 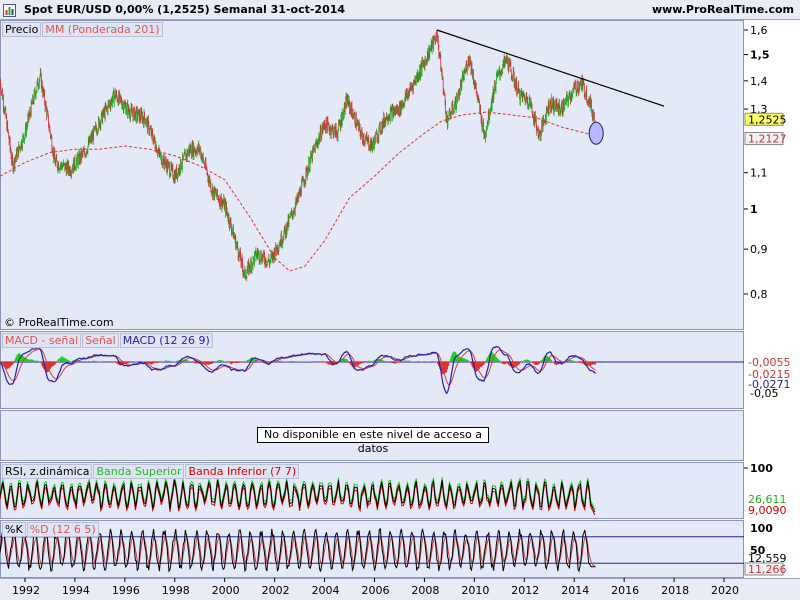 I want to click on price-axis-label: 0,9, so click(x=759, y=249).